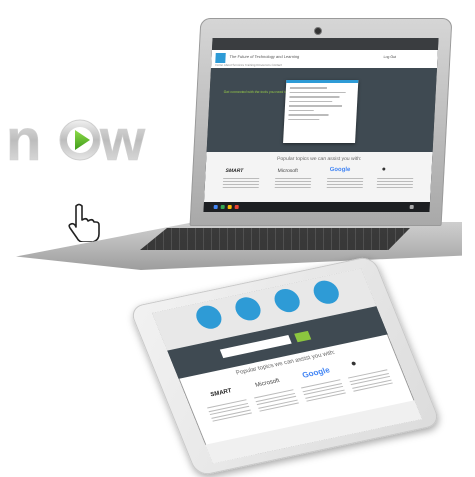 This screenshot has width=475, height=477. I want to click on popular-topics-title: Popular topics we can assist you with:, so click(319, 159).